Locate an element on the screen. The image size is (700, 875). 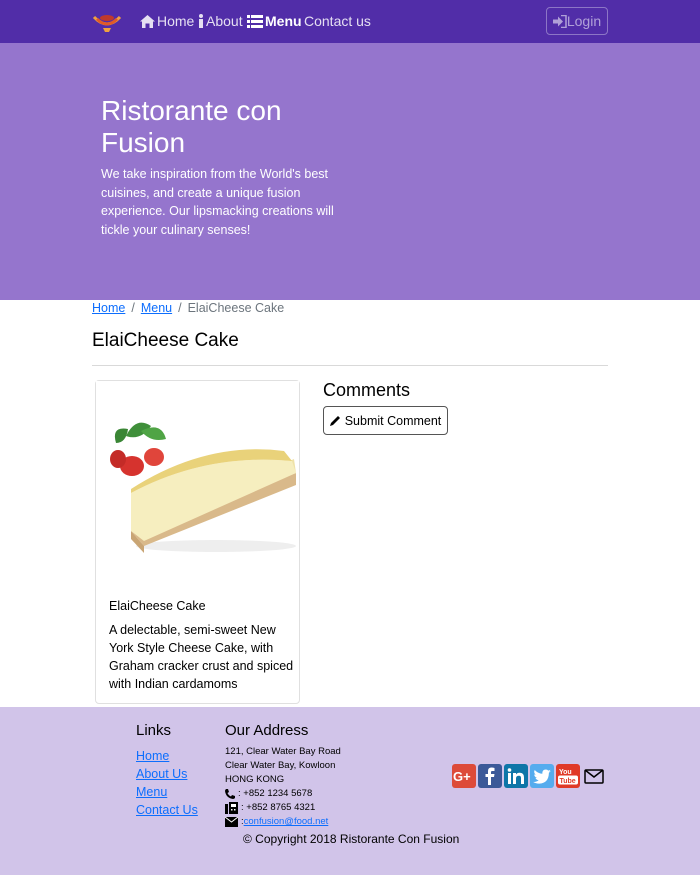
nav-contact: Contact us is located at coordinates (337, 21).